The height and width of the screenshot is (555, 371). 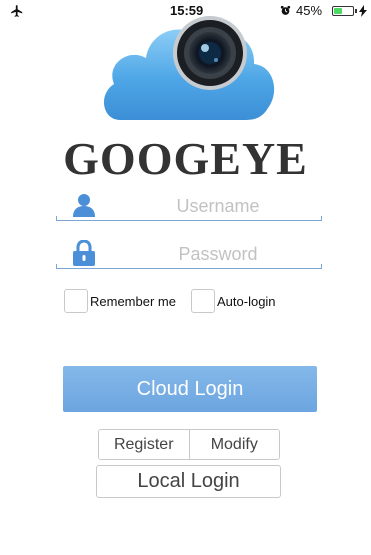 I want to click on remember-me-option: Remember me, so click(x=120, y=301).